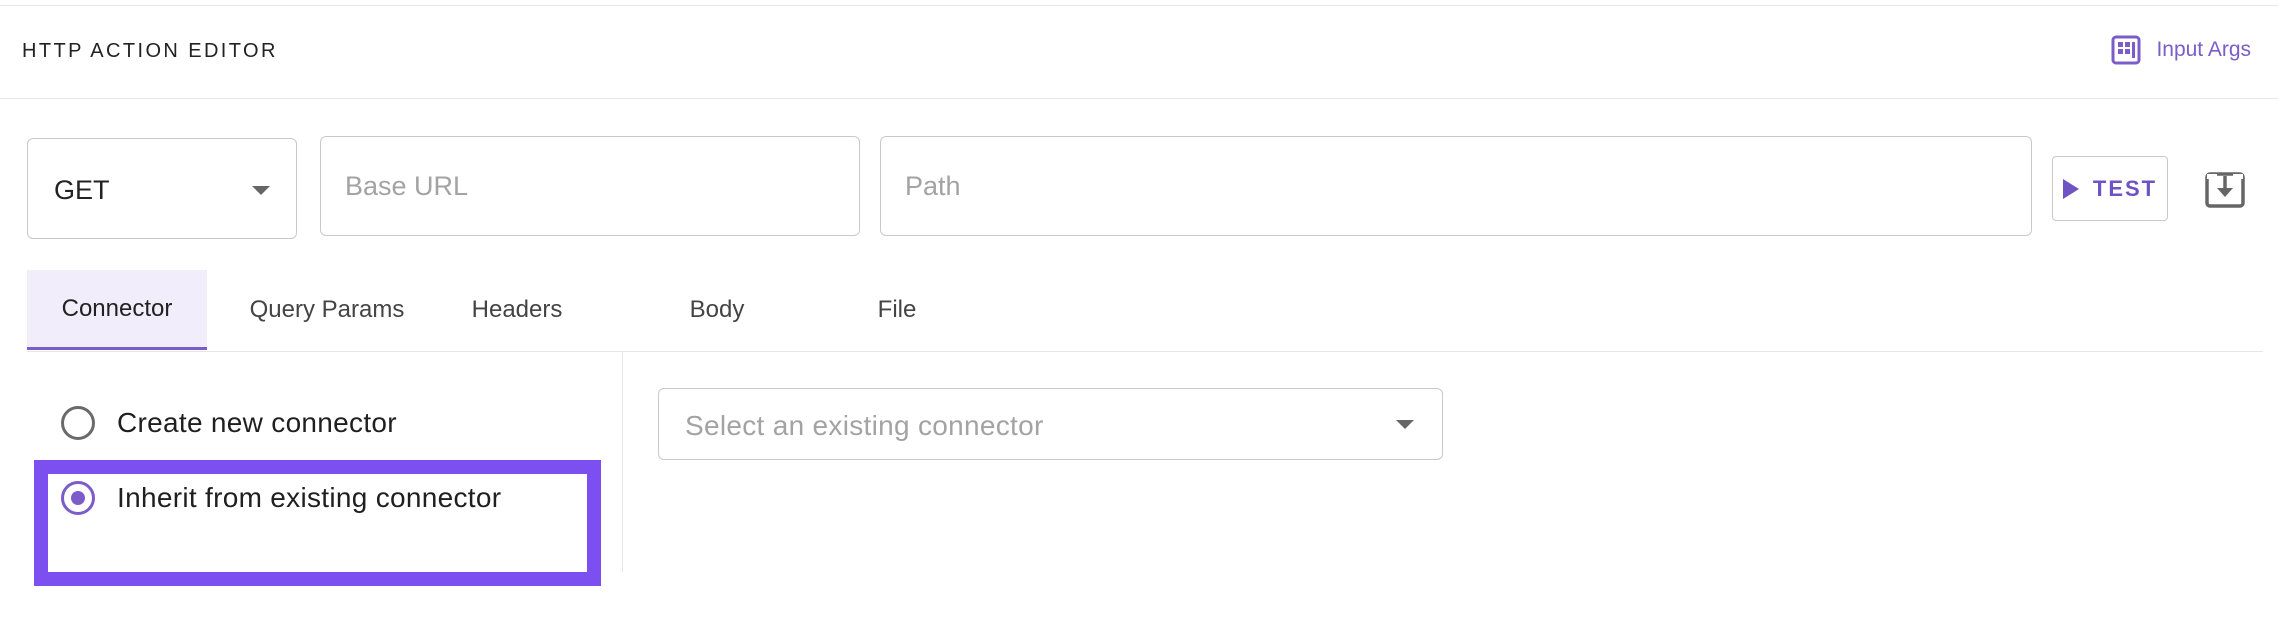 The height and width of the screenshot is (630, 2278). What do you see at coordinates (1050, 424) in the screenshot?
I see `existing-connector-select: Select an existing connector` at bounding box center [1050, 424].